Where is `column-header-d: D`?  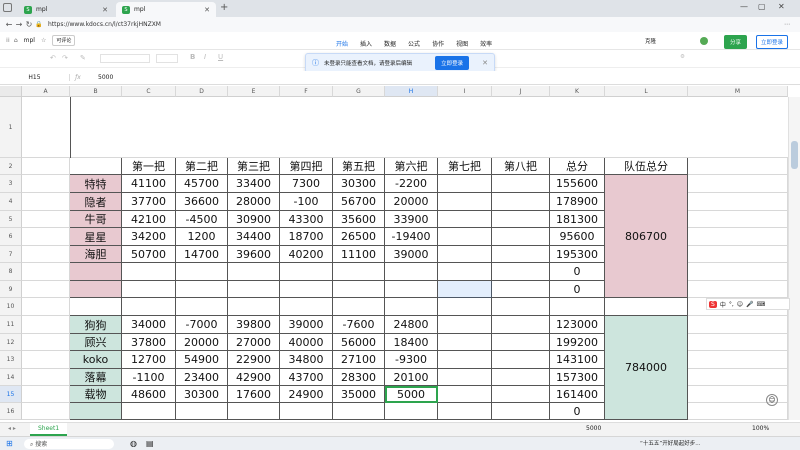
column-header-d: D is located at coordinates (202, 91).